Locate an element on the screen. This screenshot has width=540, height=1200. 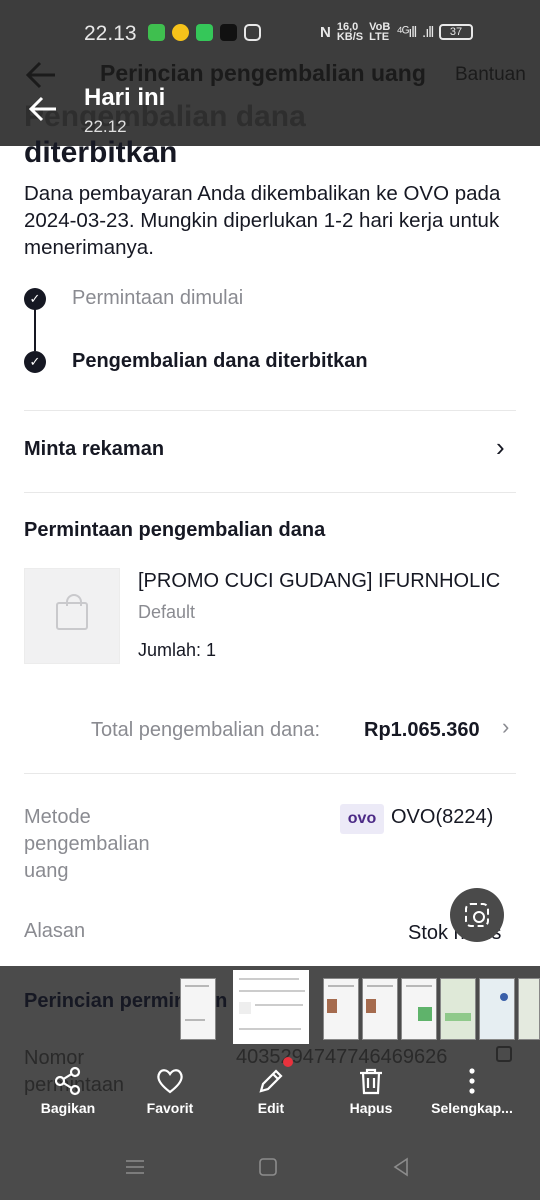
help-link: Bantuan is located at coordinates (490, 75).